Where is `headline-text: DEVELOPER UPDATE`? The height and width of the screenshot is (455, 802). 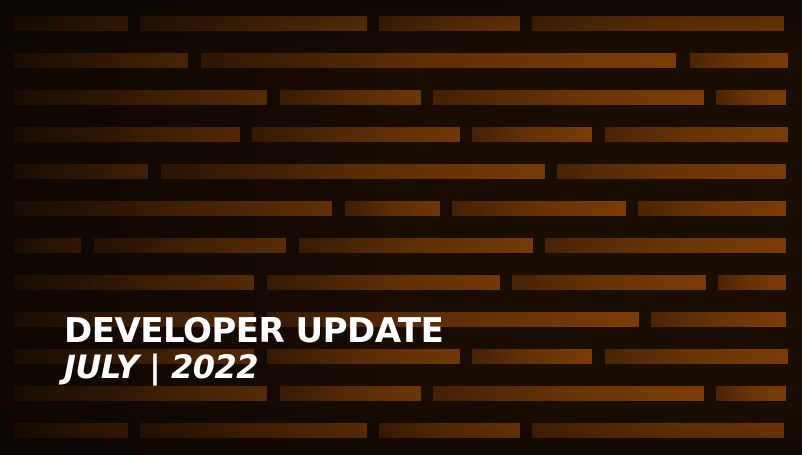 headline-text: DEVELOPER UPDATE is located at coordinates (254, 331).